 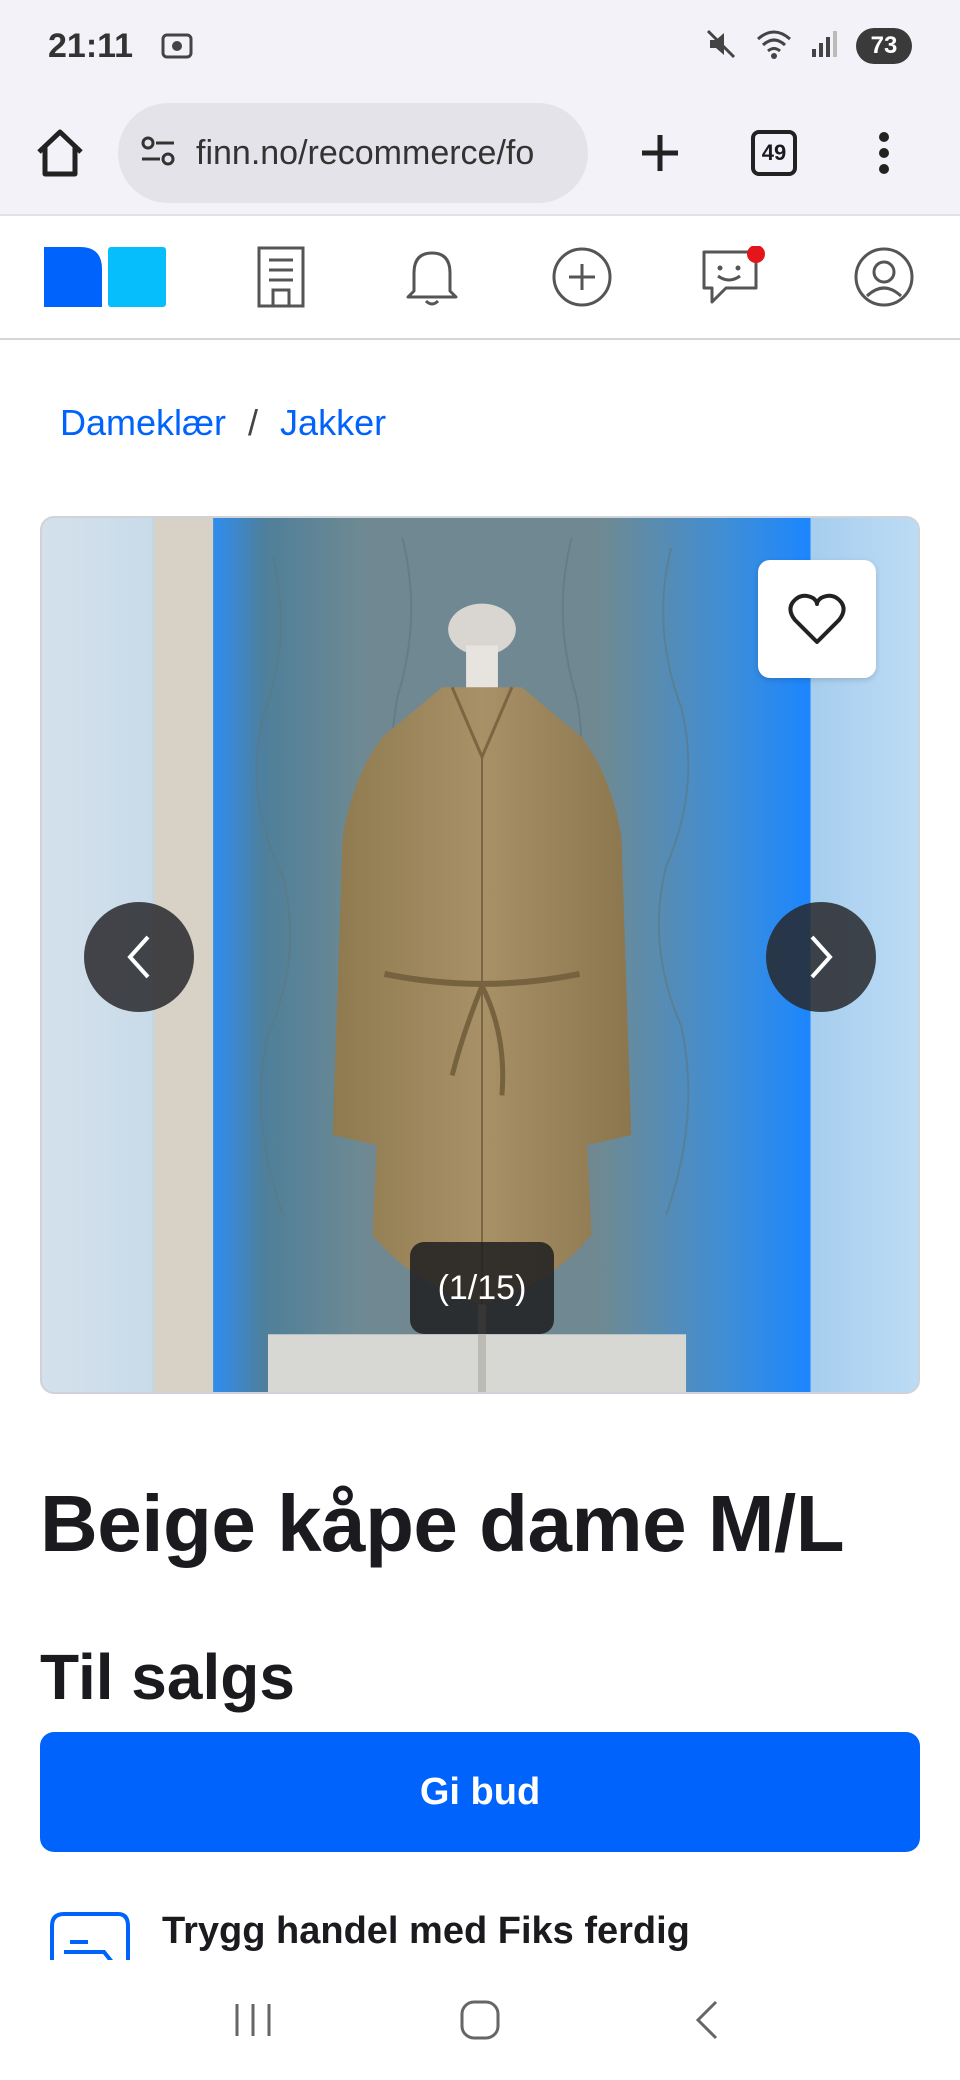 I want to click on recent-apps-icon, so click(x=253, y=2020).